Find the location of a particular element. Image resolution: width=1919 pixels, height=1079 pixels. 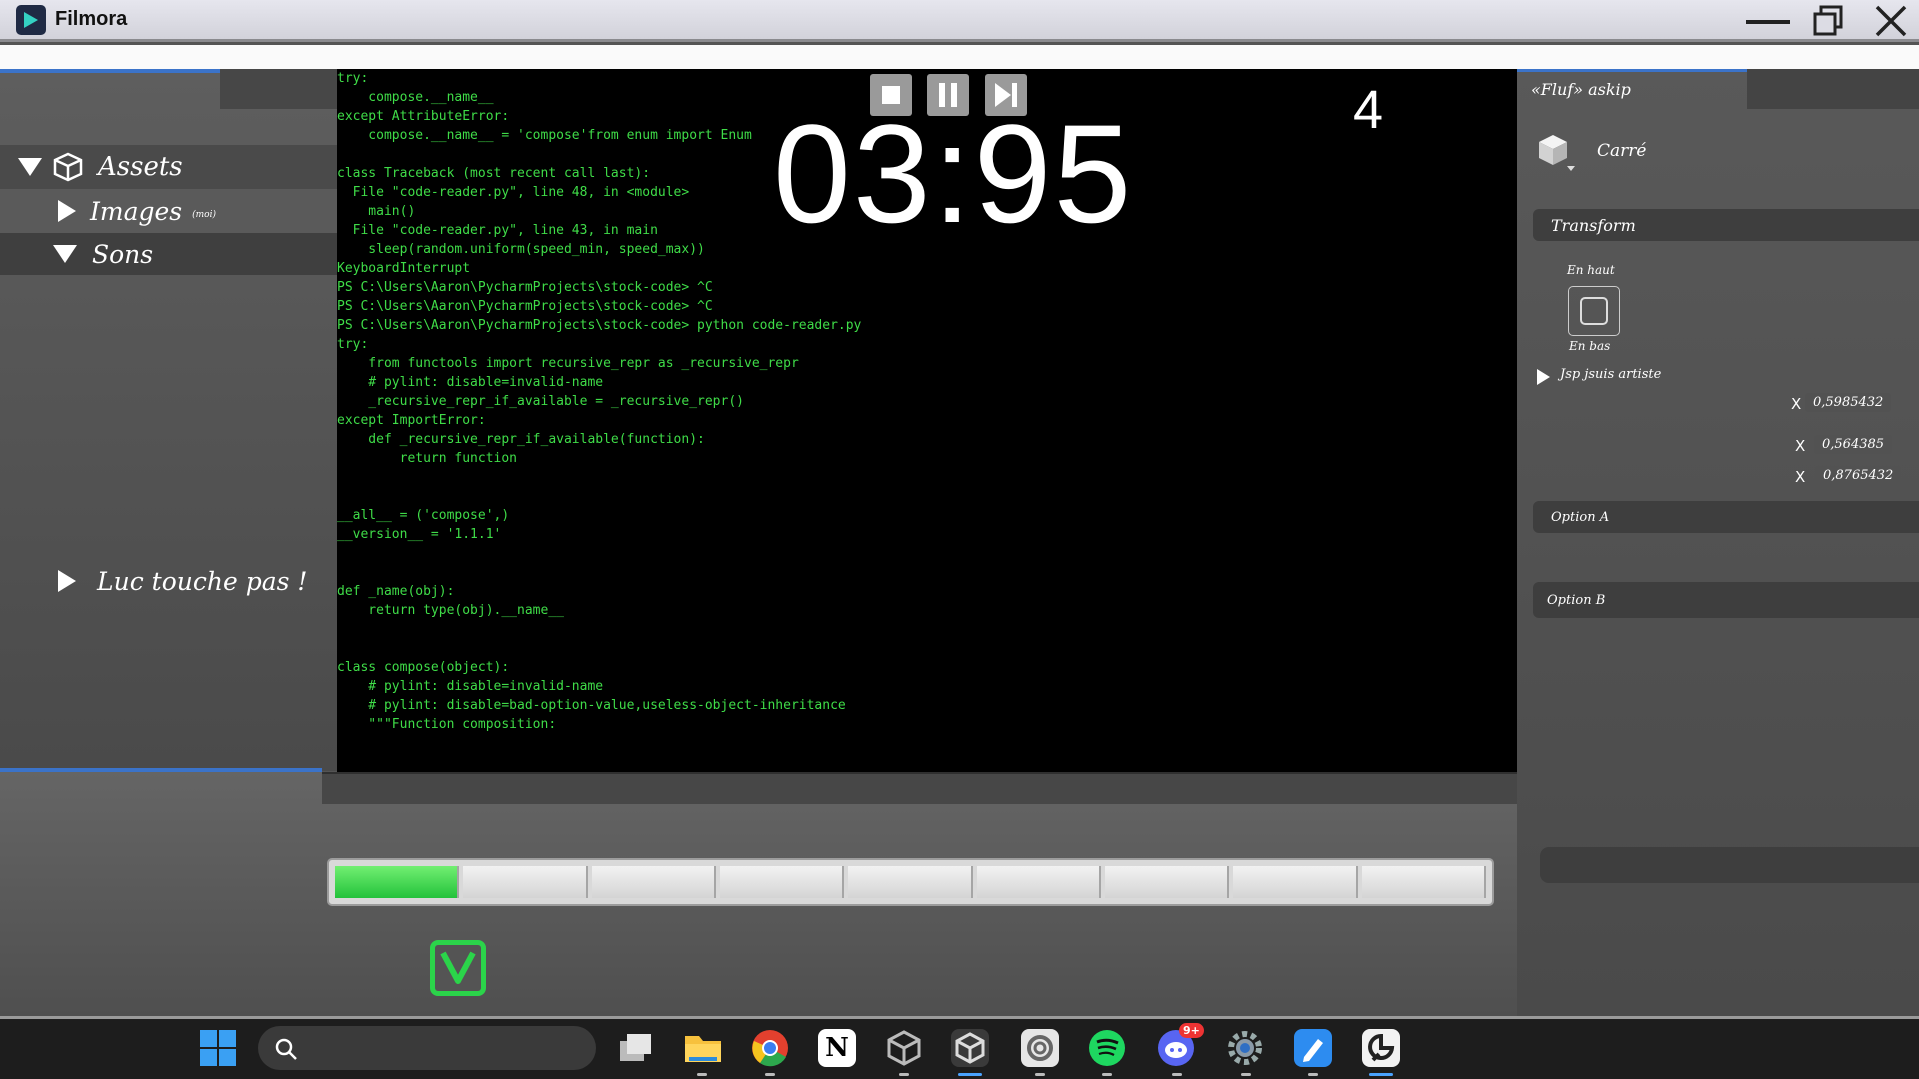

bottom-label: En bas is located at coordinates (1590, 346).